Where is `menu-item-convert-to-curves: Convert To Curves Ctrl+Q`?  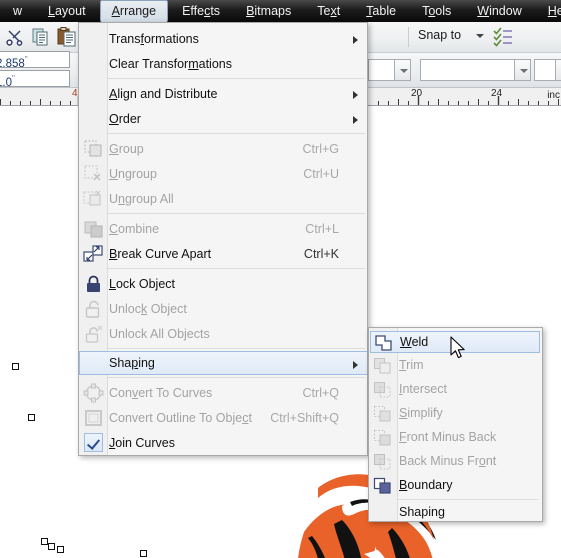
menu-item-convert-to-curves: Convert To Curves Ctrl+Q is located at coordinates (223, 393).